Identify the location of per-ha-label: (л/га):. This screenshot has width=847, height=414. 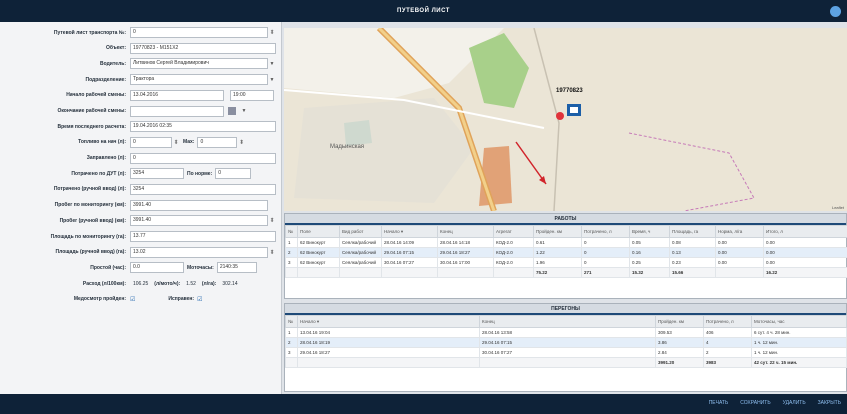
(209, 283).